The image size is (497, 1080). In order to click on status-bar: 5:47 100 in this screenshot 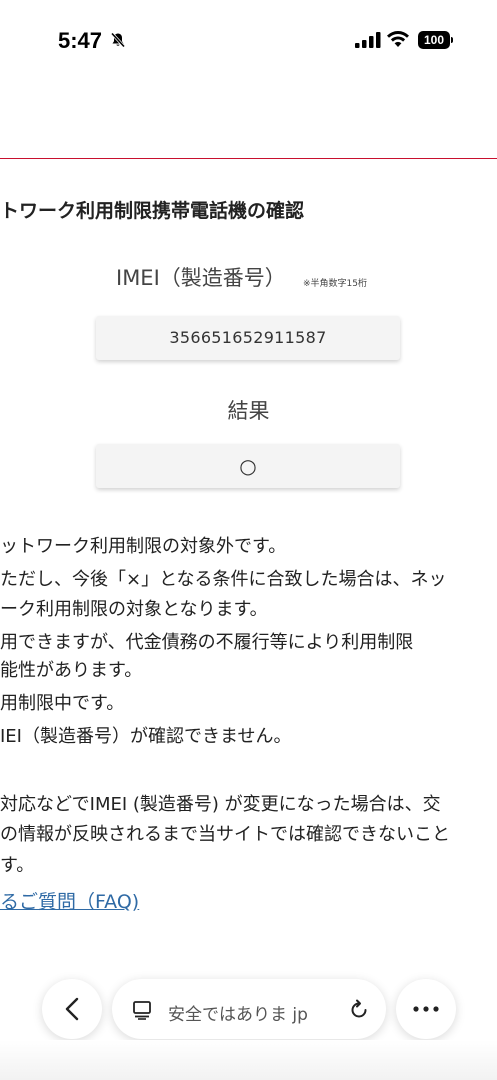, I will do `click(248, 40)`.